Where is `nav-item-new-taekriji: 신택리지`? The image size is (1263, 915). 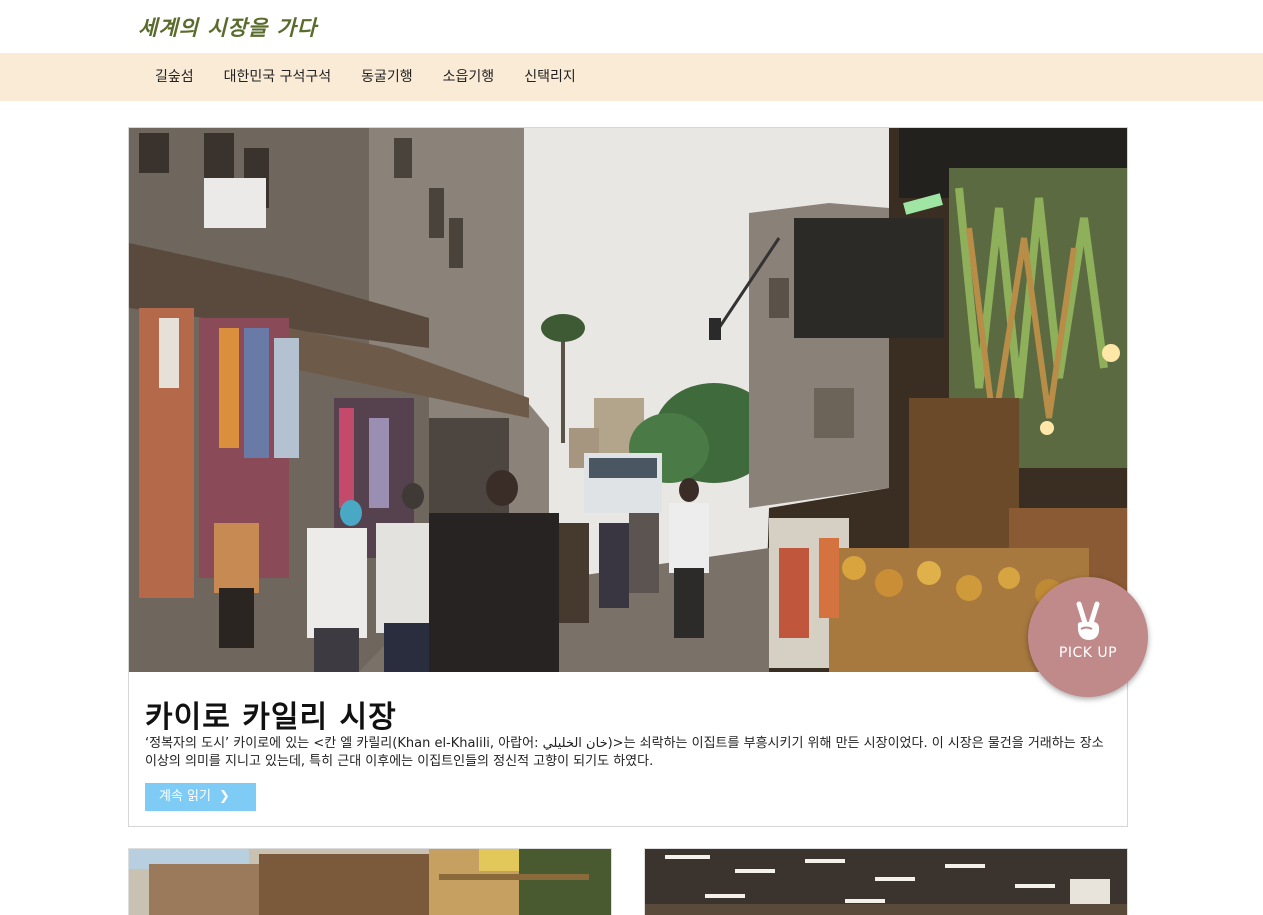
nav-item-new-taekriji: 신택리지 is located at coordinates (550, 77).